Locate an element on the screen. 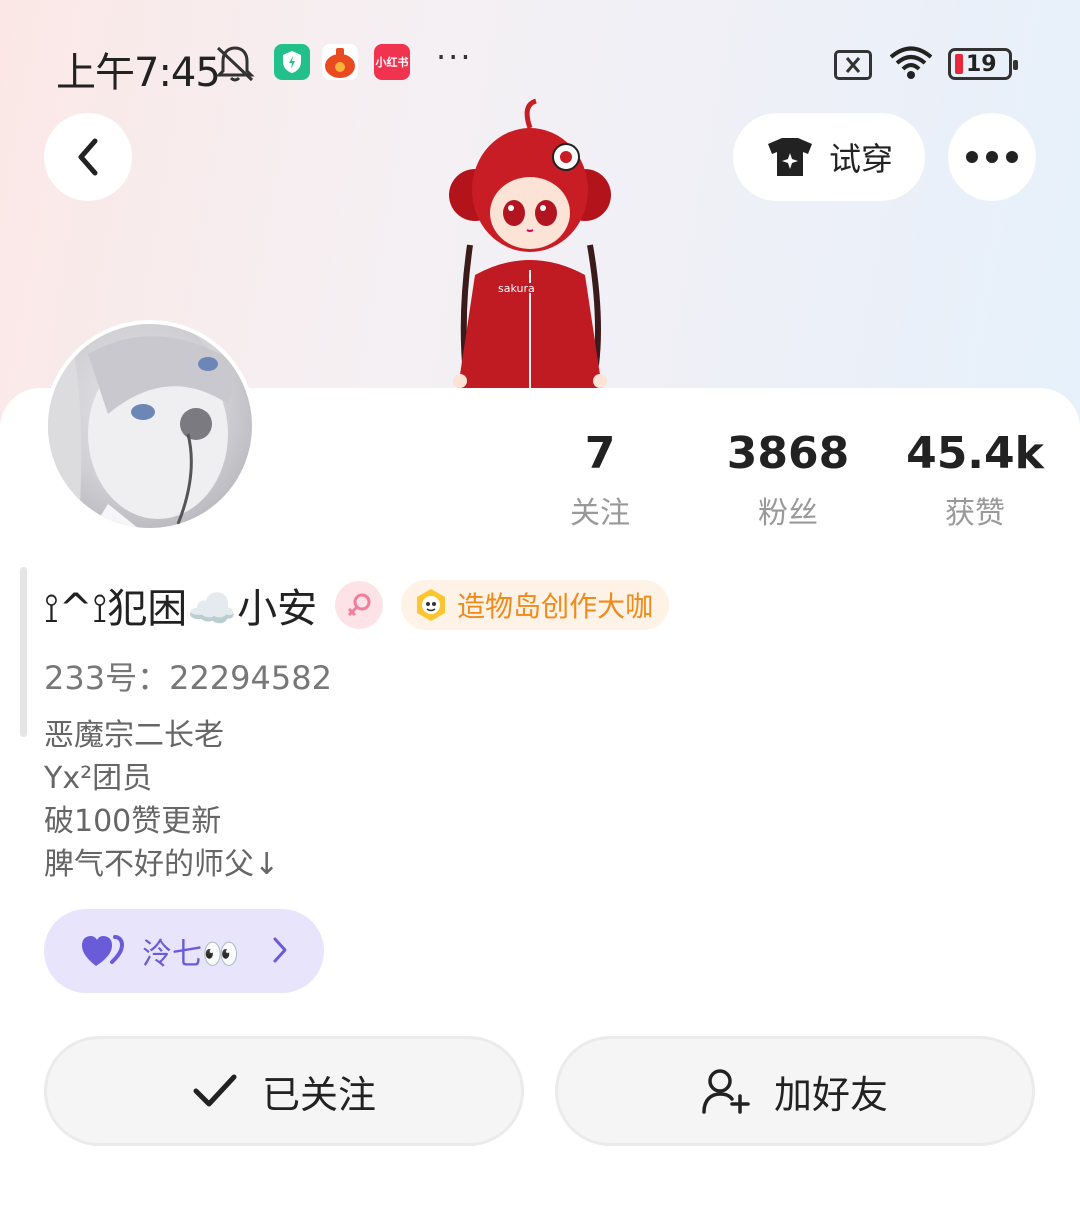 This screenshot has height=1222, width=1080. following-button: 已关注 is located at coordinates (284, 1091).